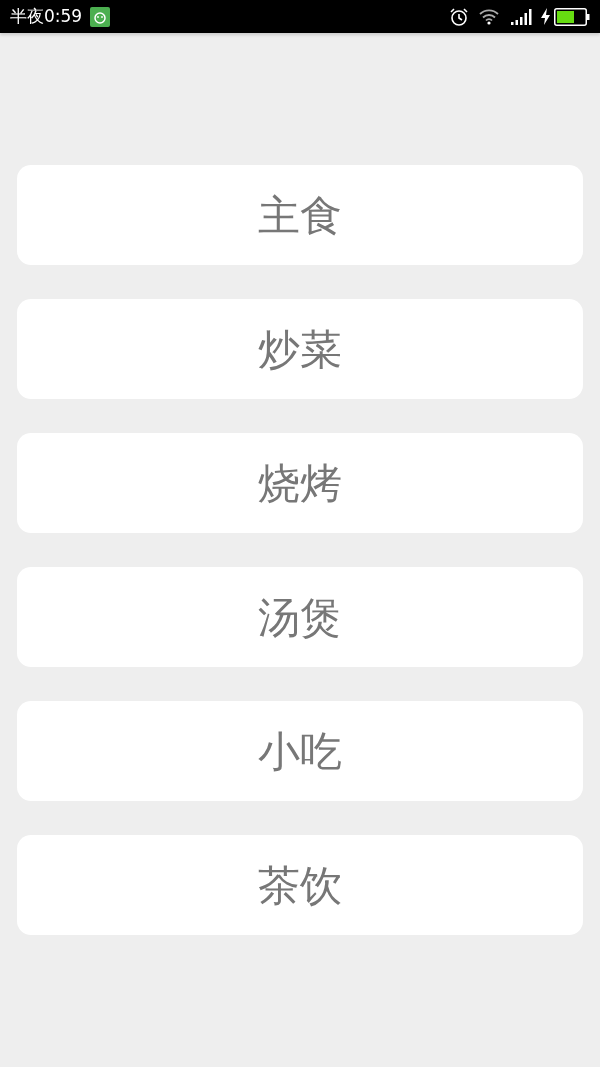 This screenshot has height=1067, width=600. I want to click on battery-icon, so click(572, 16).